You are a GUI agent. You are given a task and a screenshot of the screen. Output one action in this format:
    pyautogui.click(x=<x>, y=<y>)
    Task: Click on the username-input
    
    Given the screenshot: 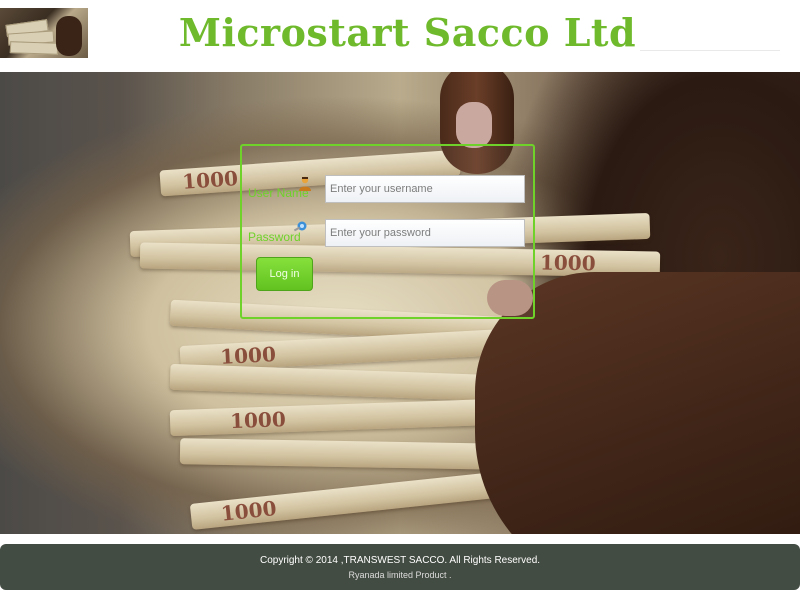 What is the action you would take?
    pyautogui.click(x=425, y=189)
    